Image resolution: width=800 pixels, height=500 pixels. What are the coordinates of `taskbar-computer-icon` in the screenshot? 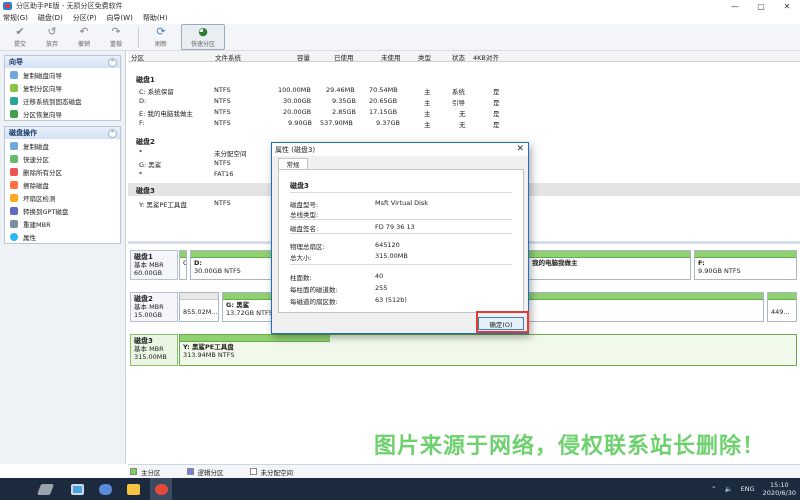 It's located at (77, 489).